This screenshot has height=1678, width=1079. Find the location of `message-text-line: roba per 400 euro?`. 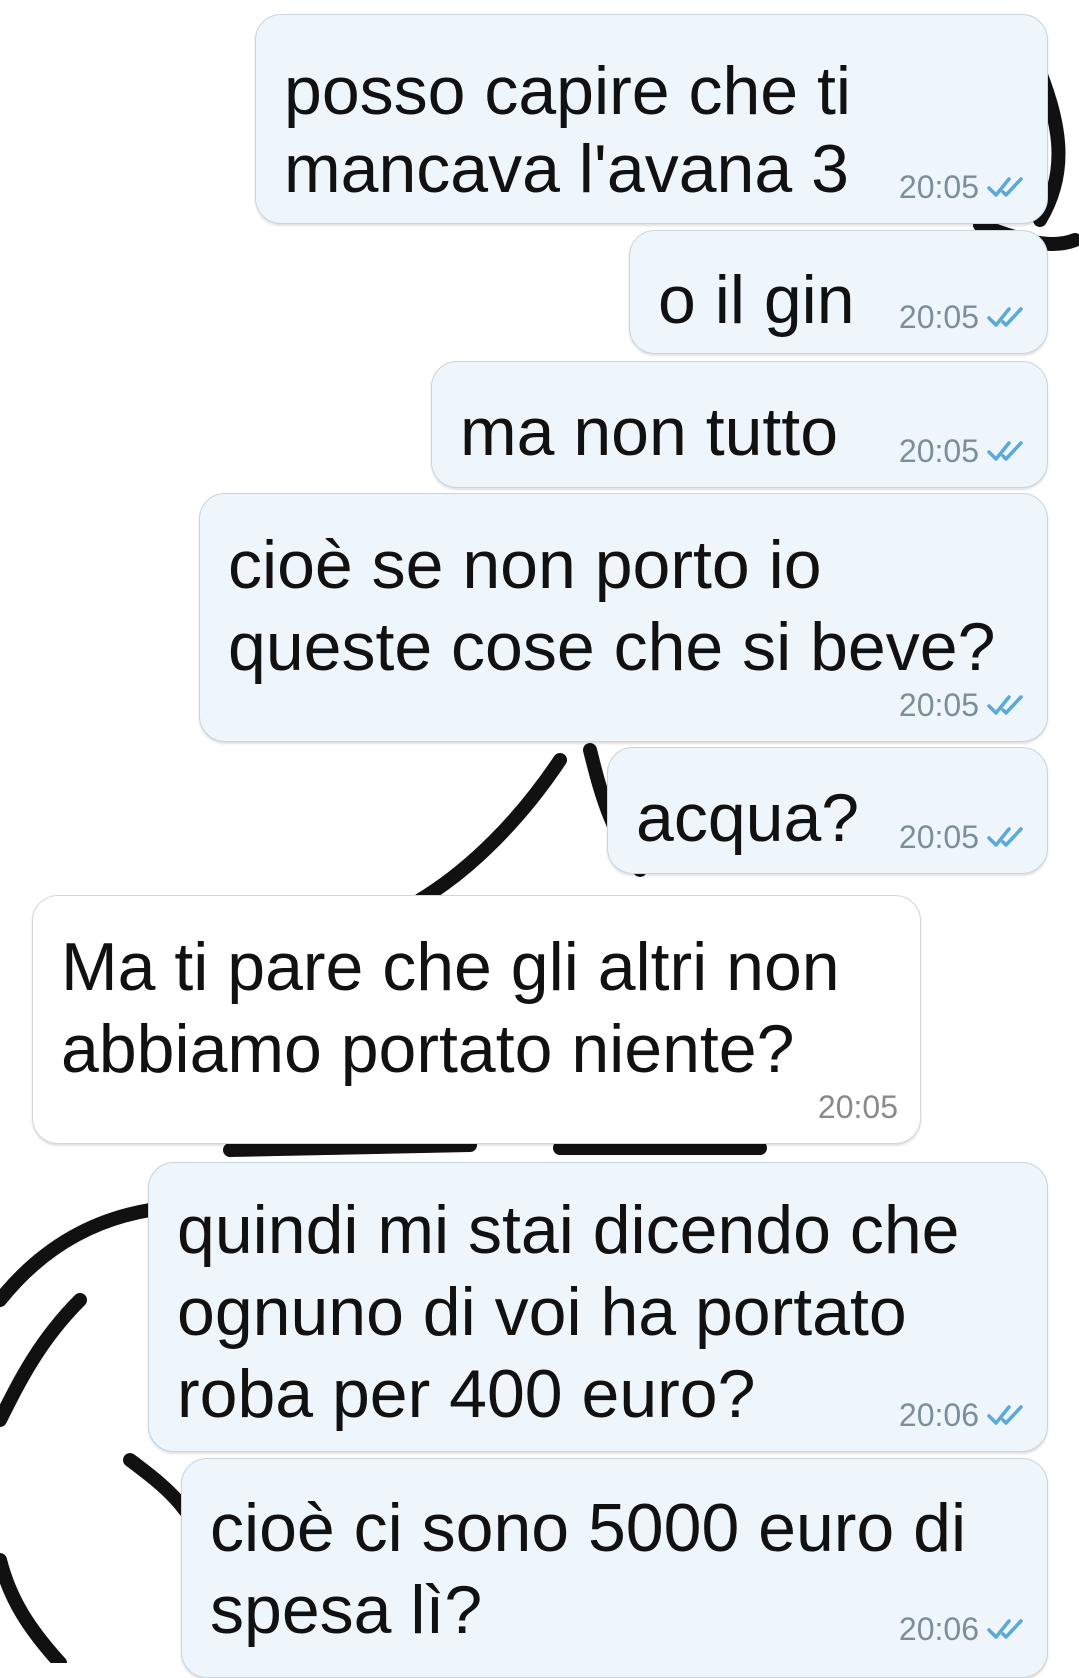

message-text-line: roba per 400 euro? is located at coordinates (466, 1394).